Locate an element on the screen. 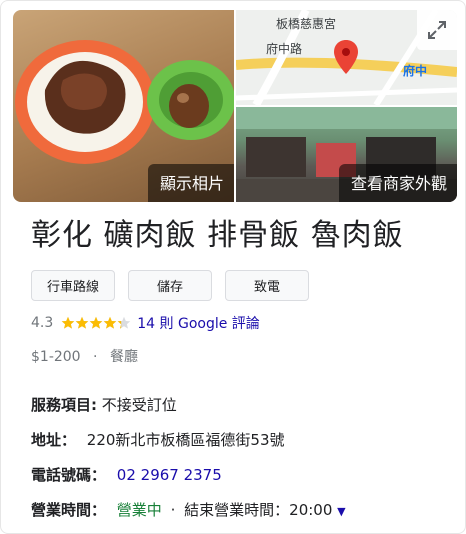 The height and width of the screenshot is (534, 466). rating-score: 4.3 is located at coordinates (42, 323).